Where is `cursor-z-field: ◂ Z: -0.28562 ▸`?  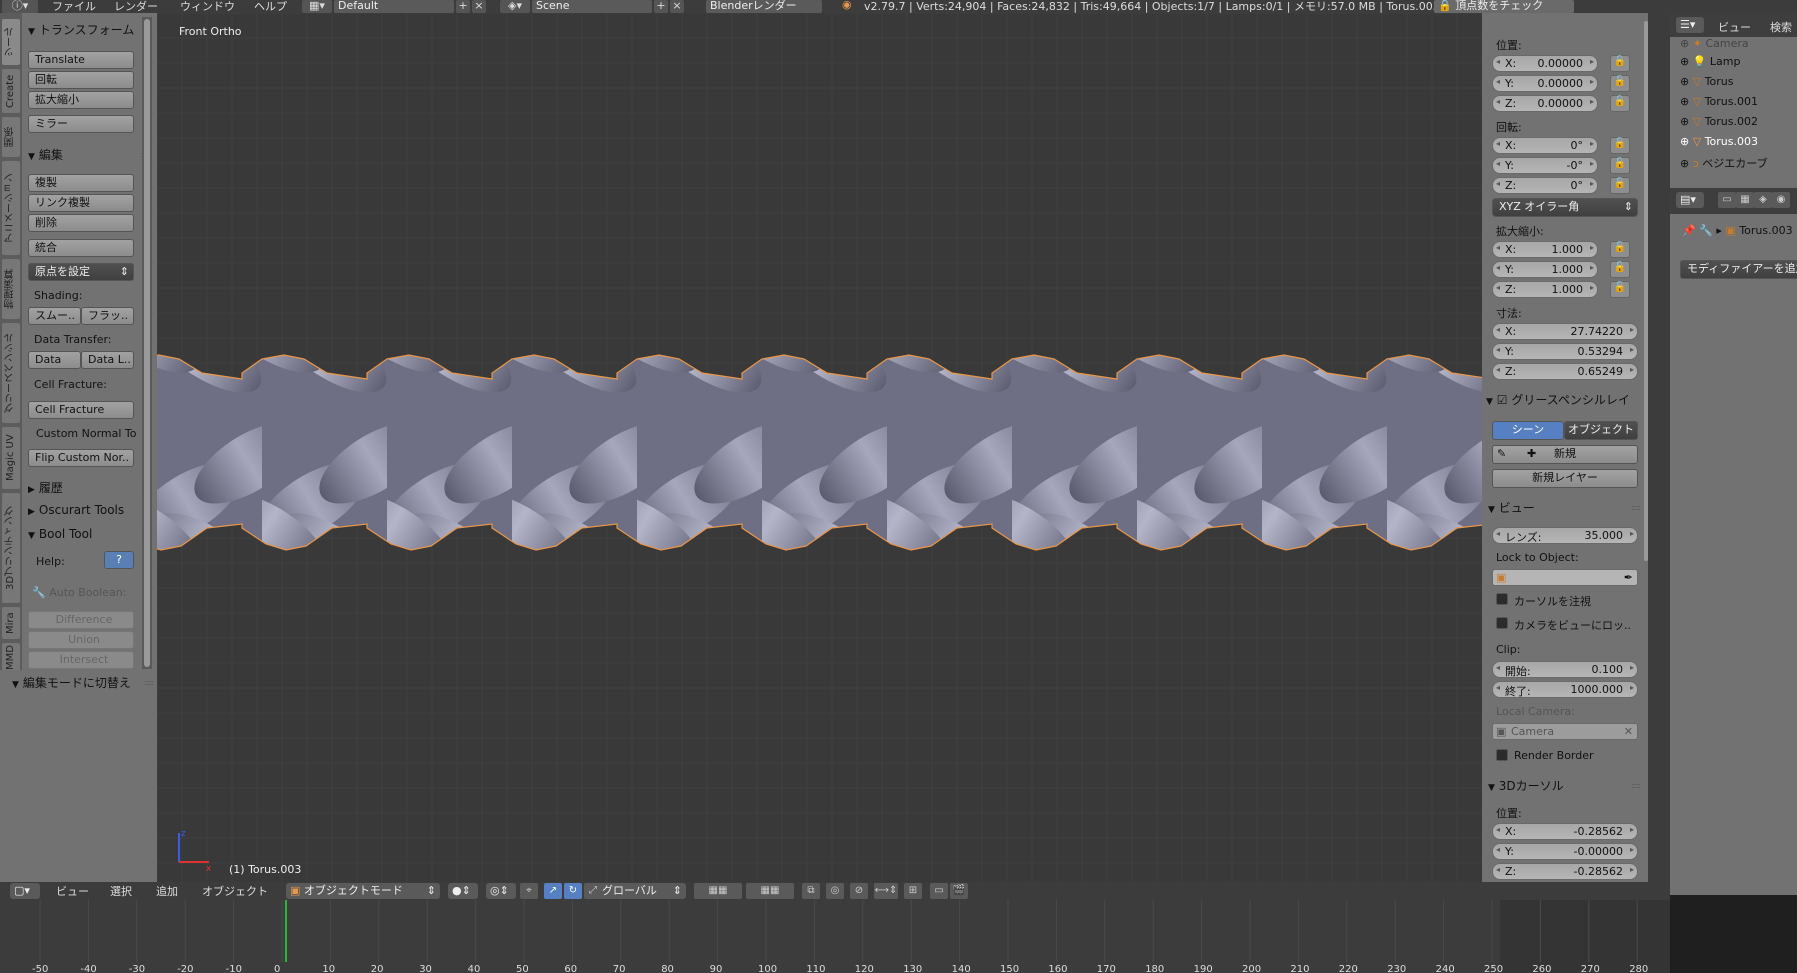
cursor-z-field: ◂ Z: -0.28562 ▸ is located at coordinates (1565, 871).